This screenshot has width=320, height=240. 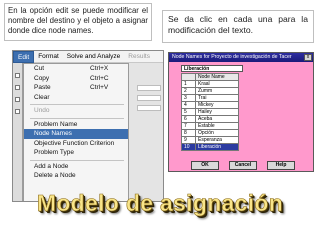 What do you see at coordinates (42, 78) in the screenshot?
I see `menu-item-label: Copy` at bounding box center [42, 78].